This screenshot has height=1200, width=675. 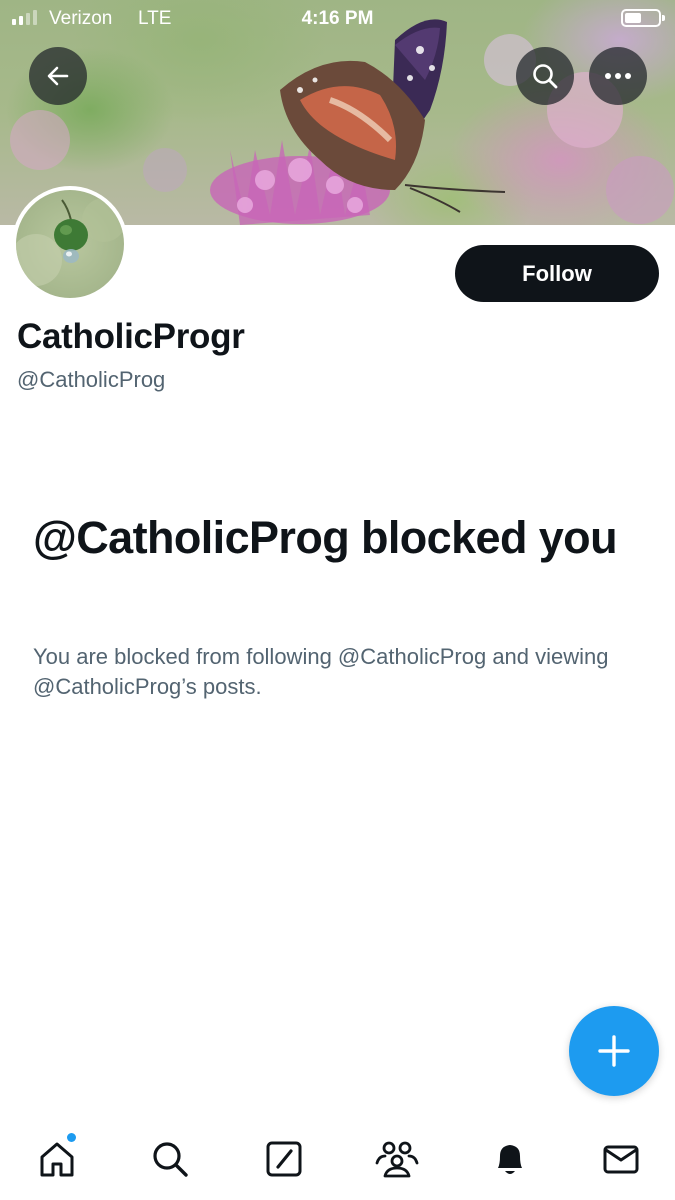 I want to click on nav-compose, so click(x=284, y=1159).